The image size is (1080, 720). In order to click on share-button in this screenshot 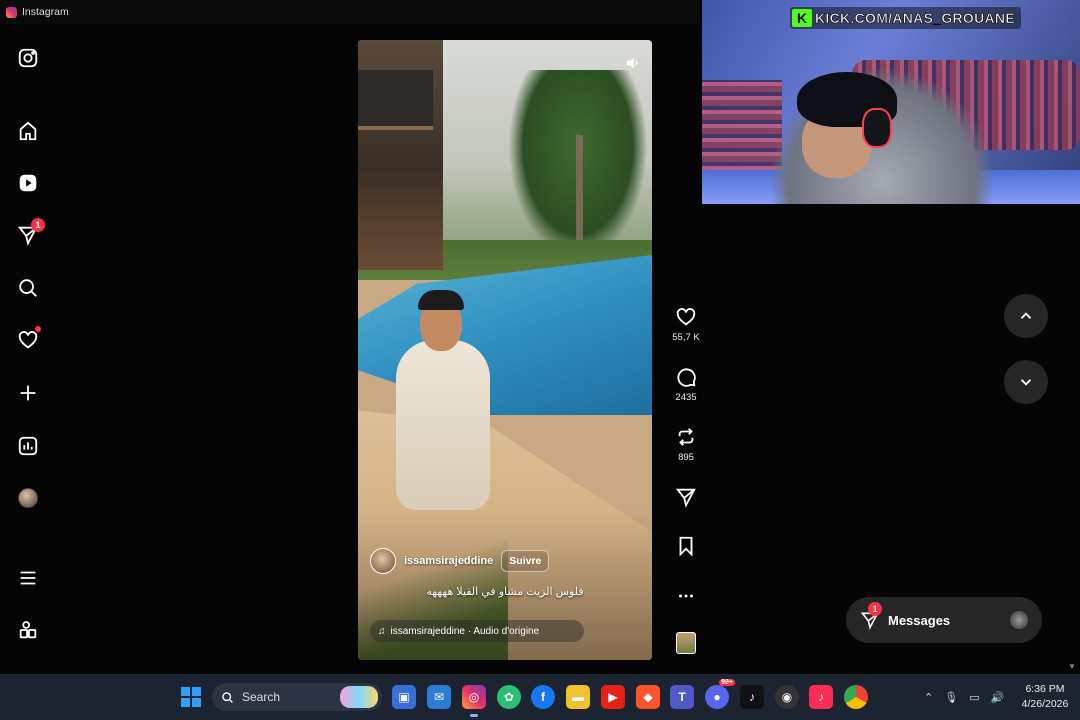, I will do `click(686, 497)`.